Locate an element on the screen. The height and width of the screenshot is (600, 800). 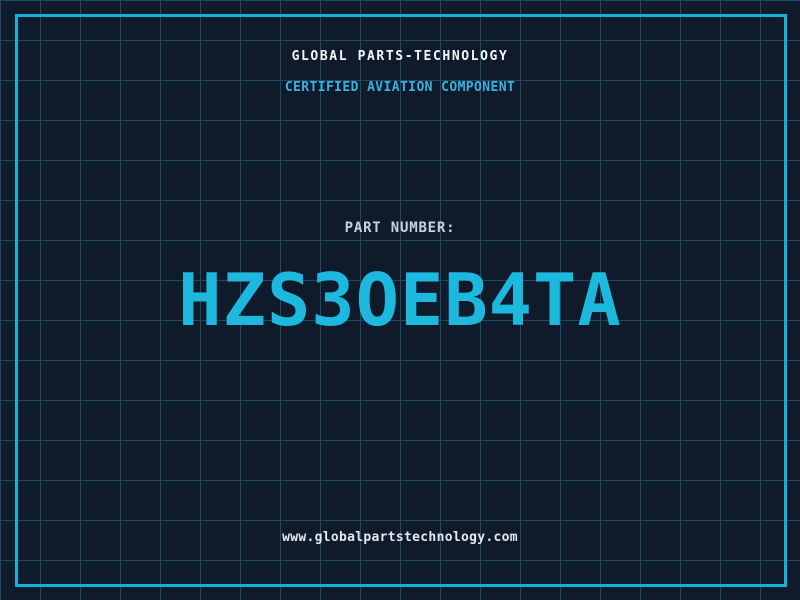
certification-subtitle: CERTIFIED AVIATION COMPONENT is located at coordinates (400, 87).